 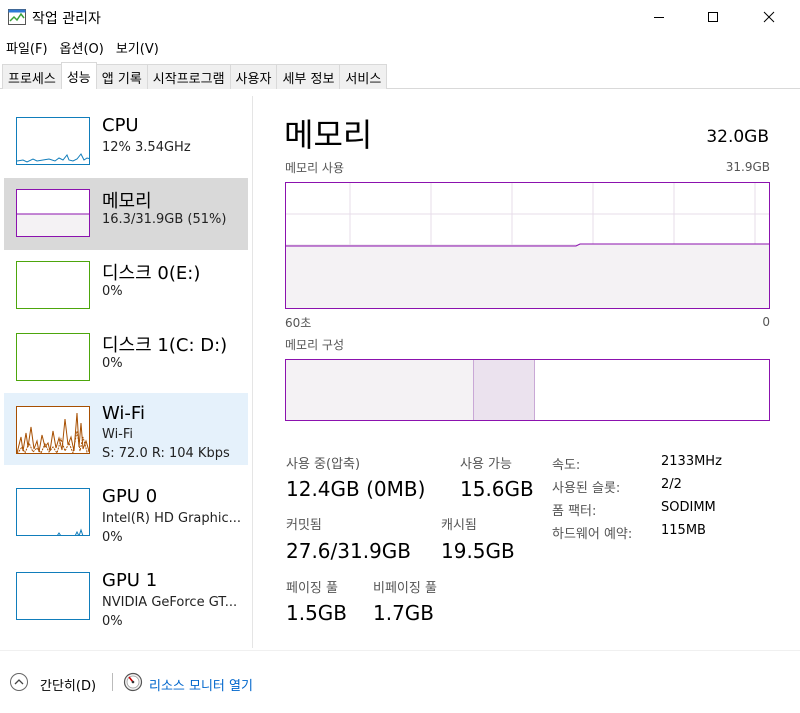 I want to click on window-title: 작업 관리자, so click(x=66, y=19).